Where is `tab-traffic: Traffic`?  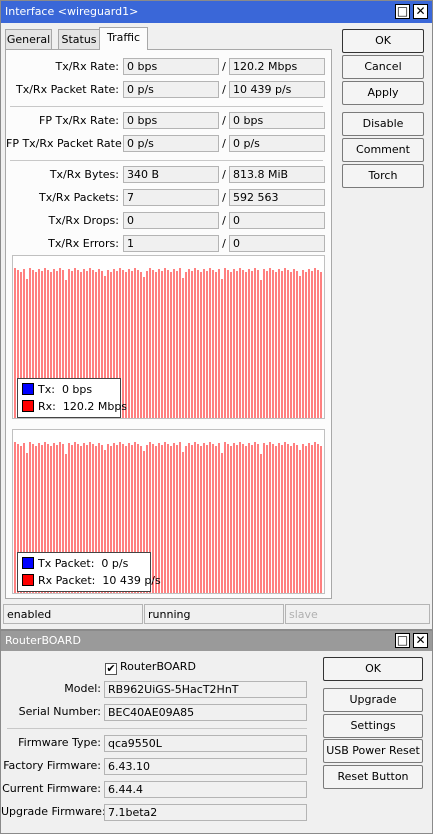 tab-traffic: Traffic is located at coordinates (123, 38).